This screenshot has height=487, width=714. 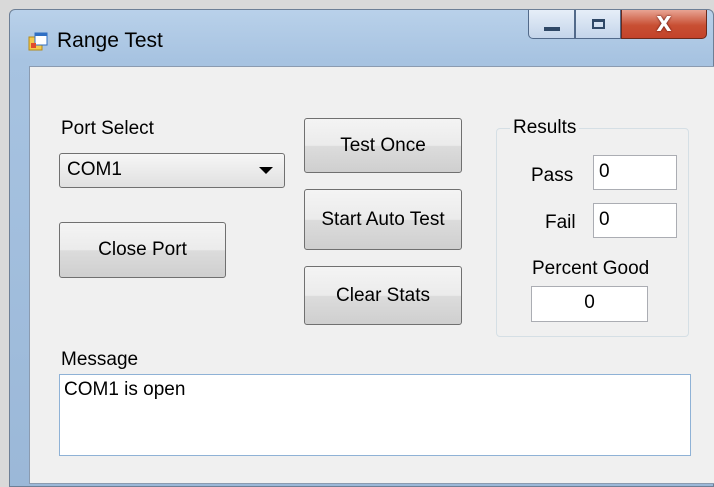 I want to click on maximize-icon, so click(x=598, y=24).